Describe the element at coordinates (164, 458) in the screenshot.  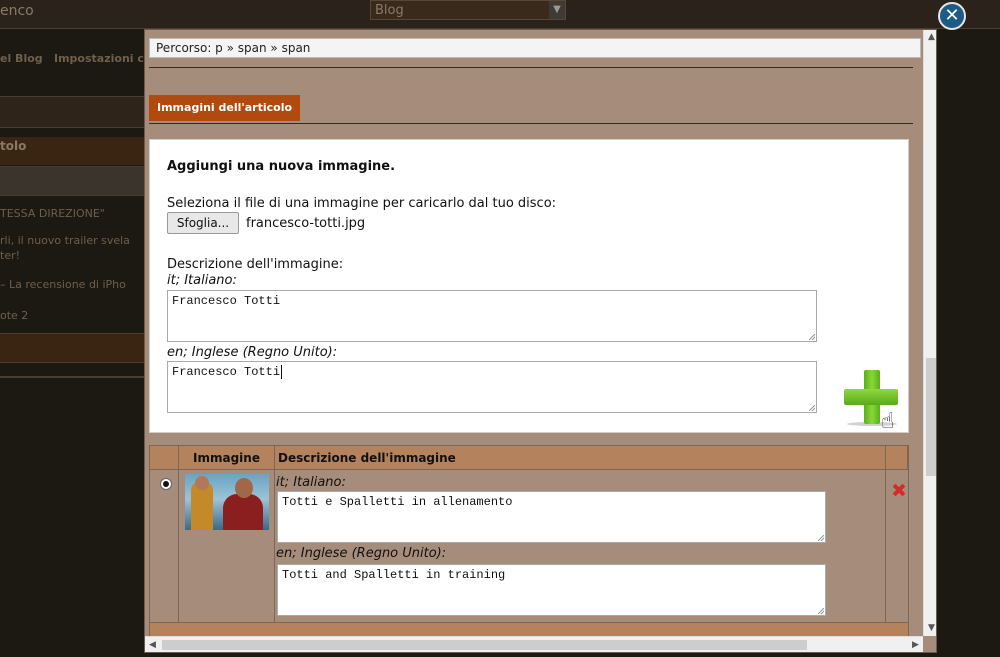
I see `table-header-select` at that location.